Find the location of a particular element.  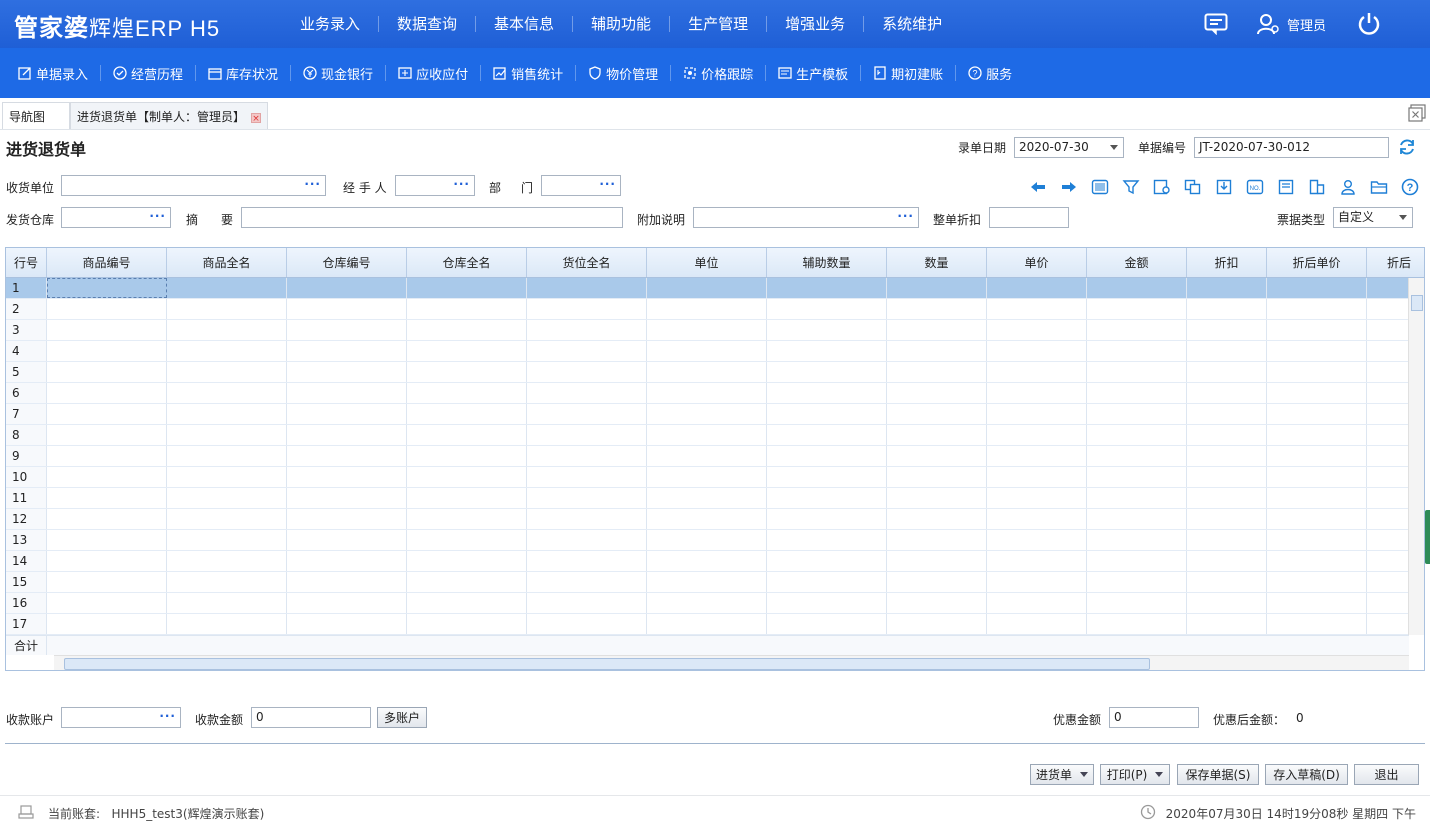

col-header: 货位全名 is located at coordinates (587, 262).